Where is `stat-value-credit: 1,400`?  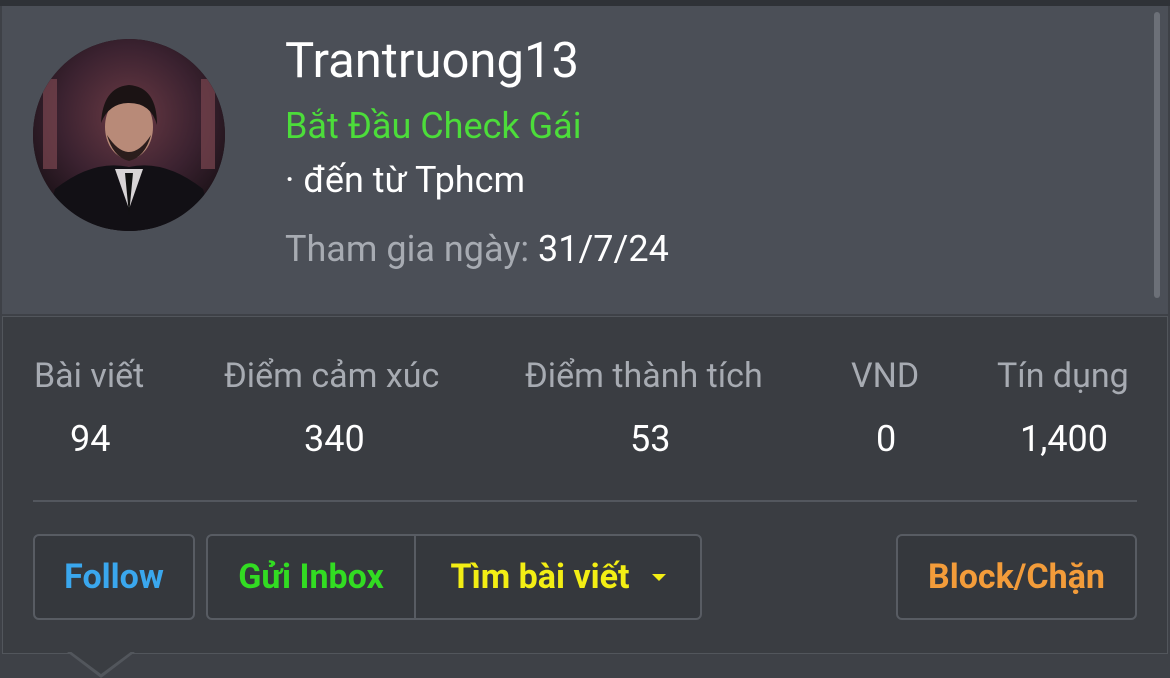 stat-value-credit: 1,400 is located at coordinates (1064, 439).